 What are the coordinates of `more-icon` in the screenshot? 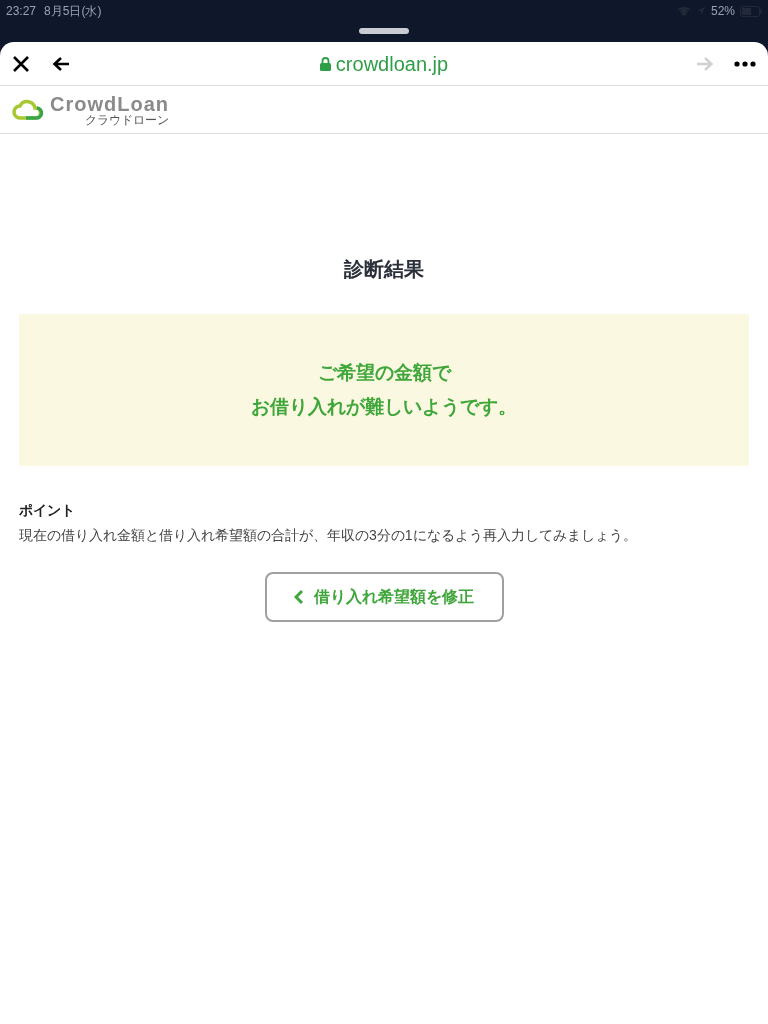 It's located at (745, 63).